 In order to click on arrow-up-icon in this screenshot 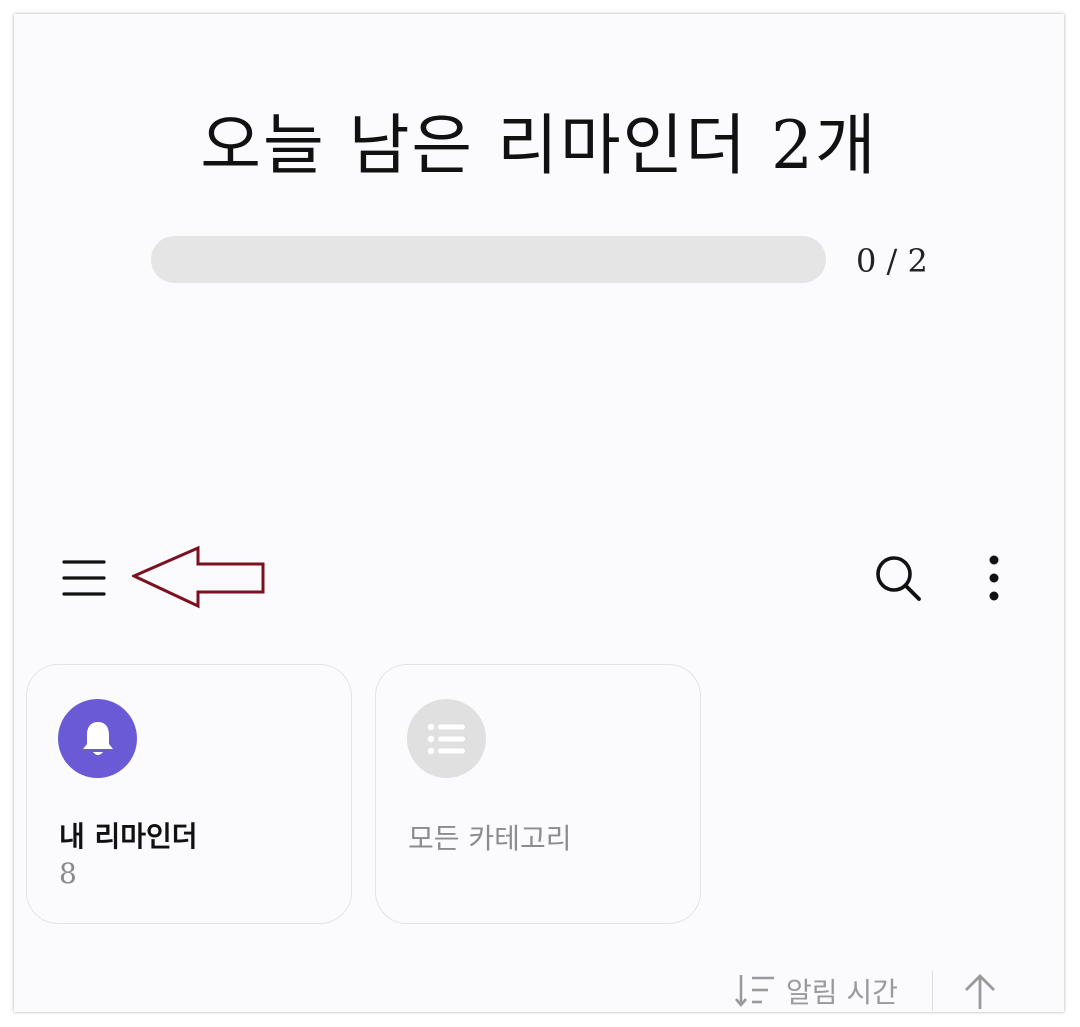, I will do `click(979, 991)`.